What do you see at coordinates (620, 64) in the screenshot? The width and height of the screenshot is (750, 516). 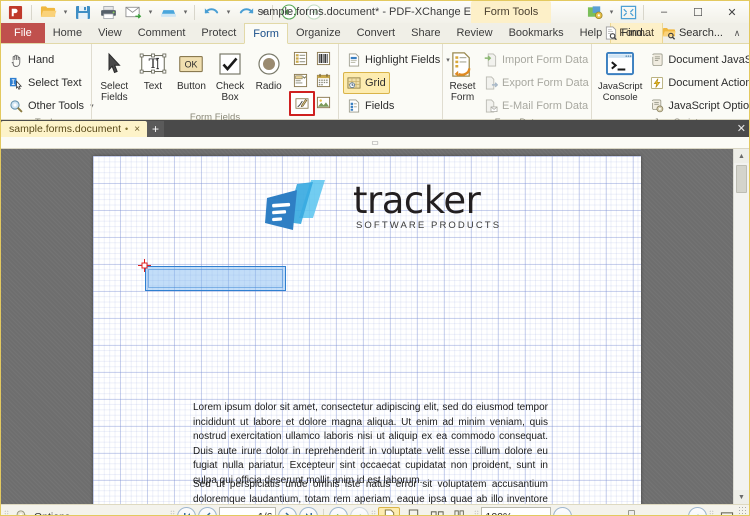 I see `javascript-console-icon` at bounding box center [620, 64].